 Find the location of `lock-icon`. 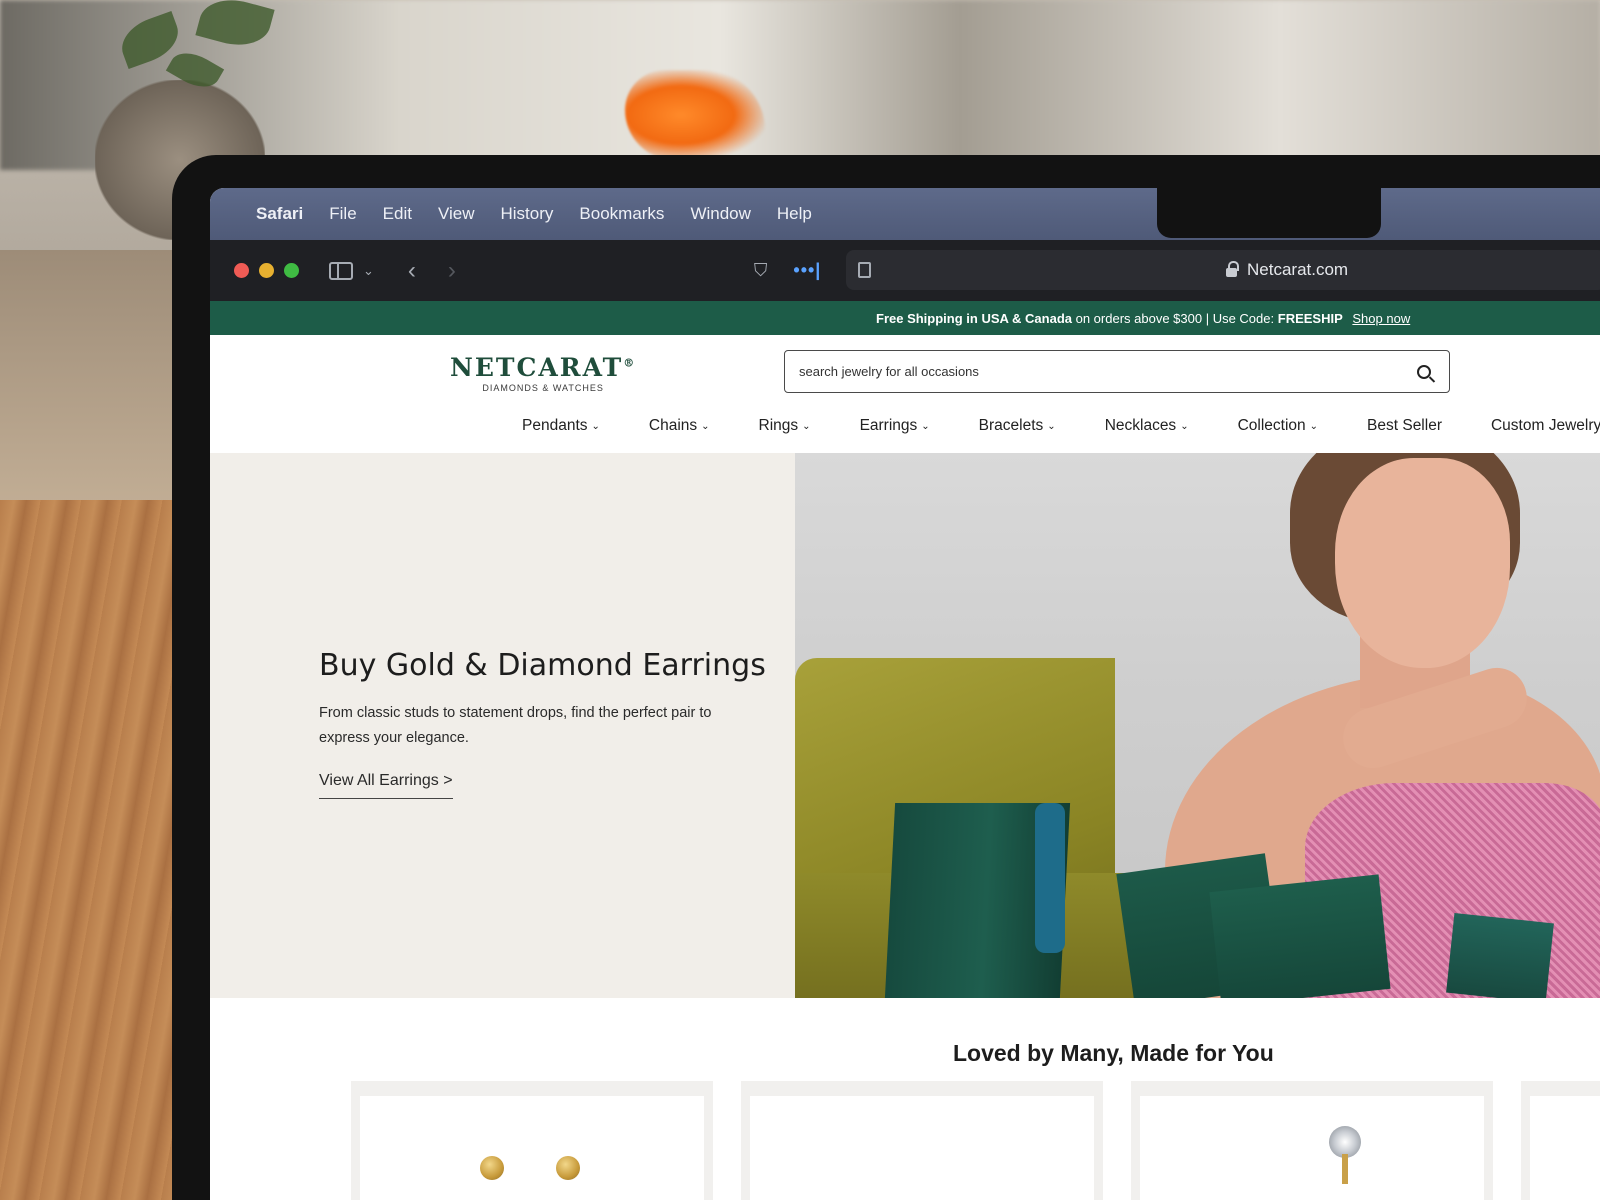

lock-icon is located at coordinates (1232, 268).